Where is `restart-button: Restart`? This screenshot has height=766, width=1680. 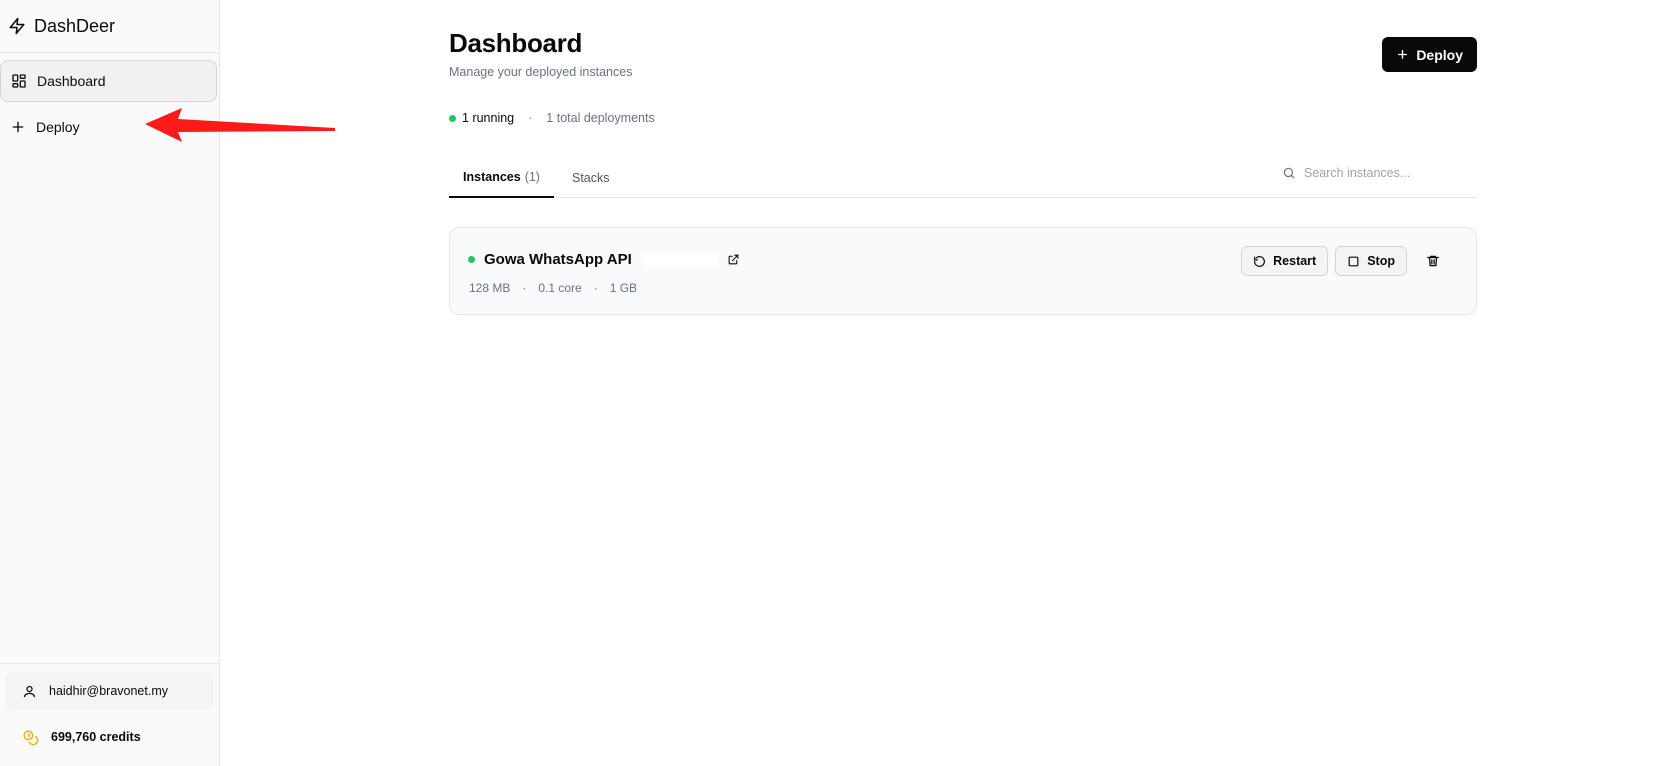
restart-button: Restart is located at coordinates (1285, 261).